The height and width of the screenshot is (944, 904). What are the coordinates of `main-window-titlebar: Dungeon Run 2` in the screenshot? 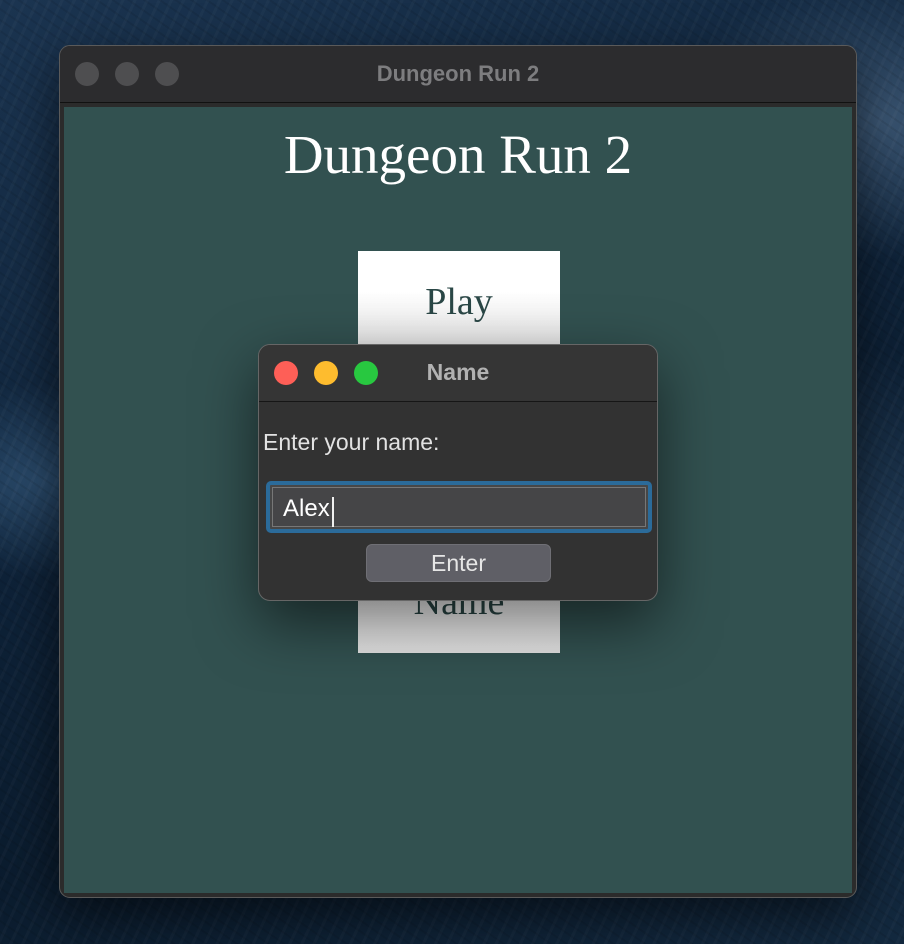 It's located at (458, 74).